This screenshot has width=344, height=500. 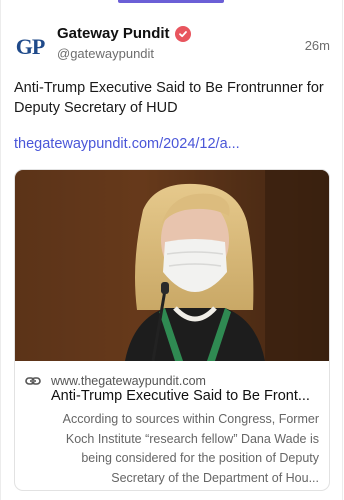 What do you see at coordinates (105, 53) in the screenshot?
I see `handle: @gatewaypundit` at bounding box center [105, 53].